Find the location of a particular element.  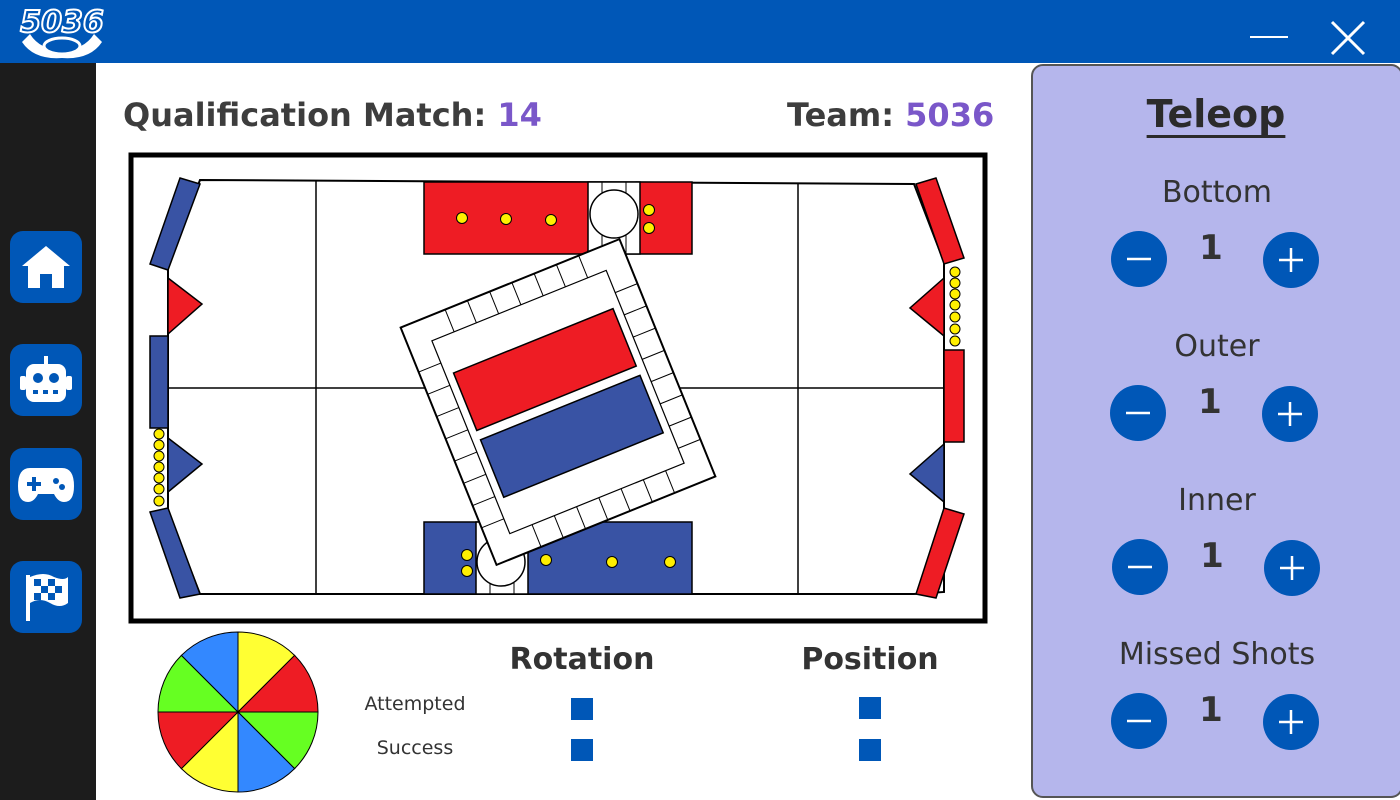

team-logo: 5036 is located at coordinates (62, 31).